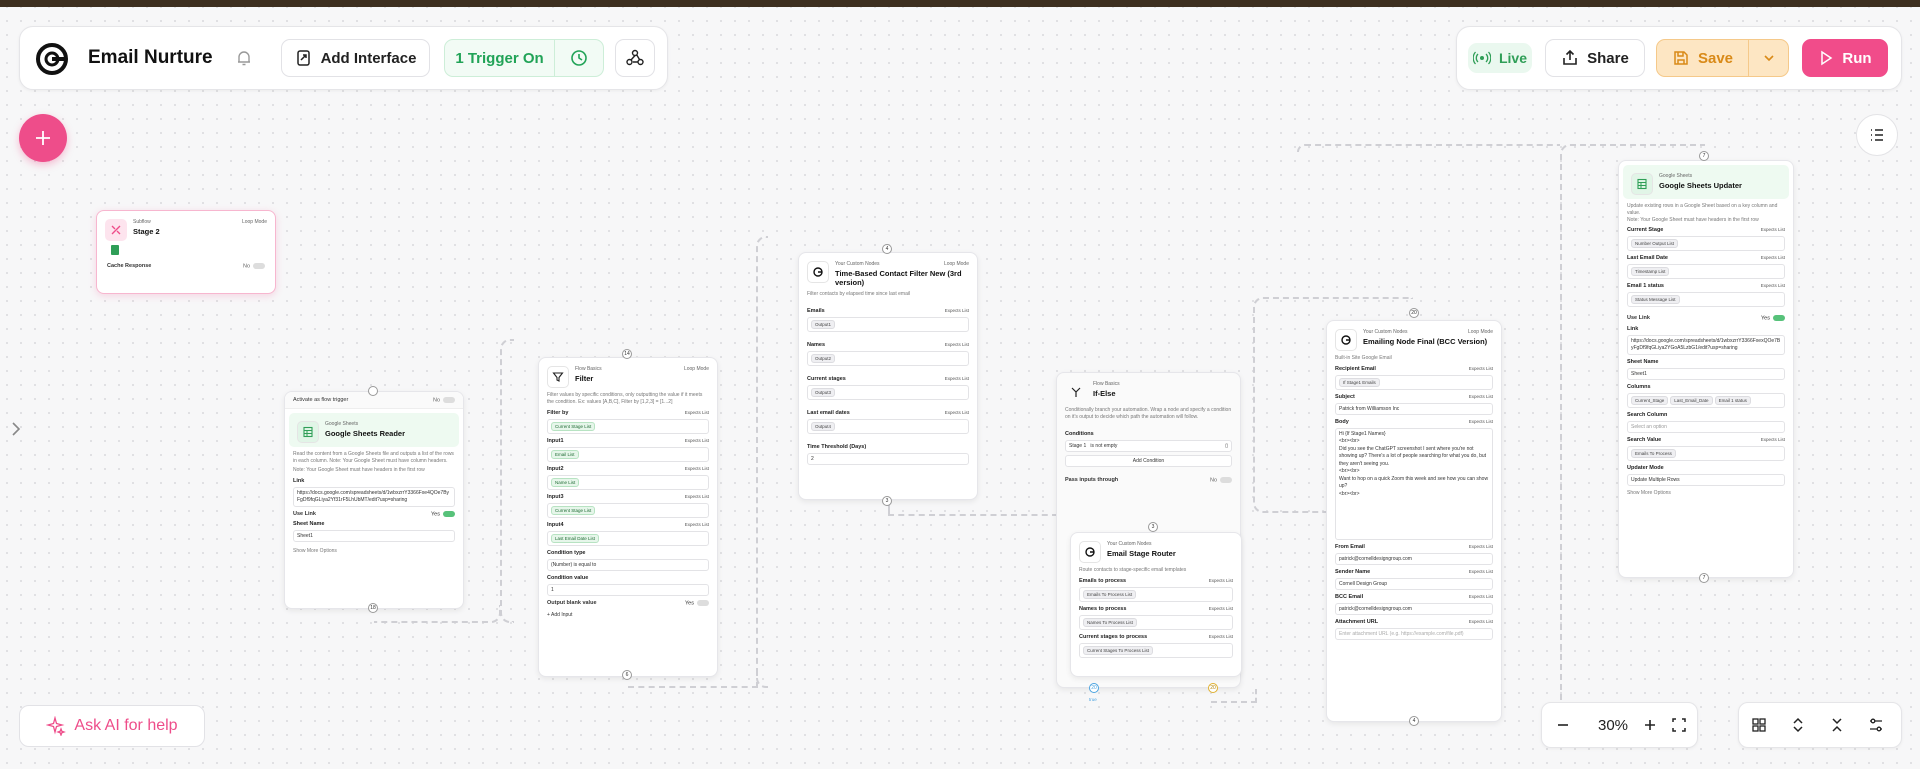  What do you see at coordinates (1706, 244) in the screenshot?
I see `current-stage-field: Number Output List` at bounding box center [1706, 244].